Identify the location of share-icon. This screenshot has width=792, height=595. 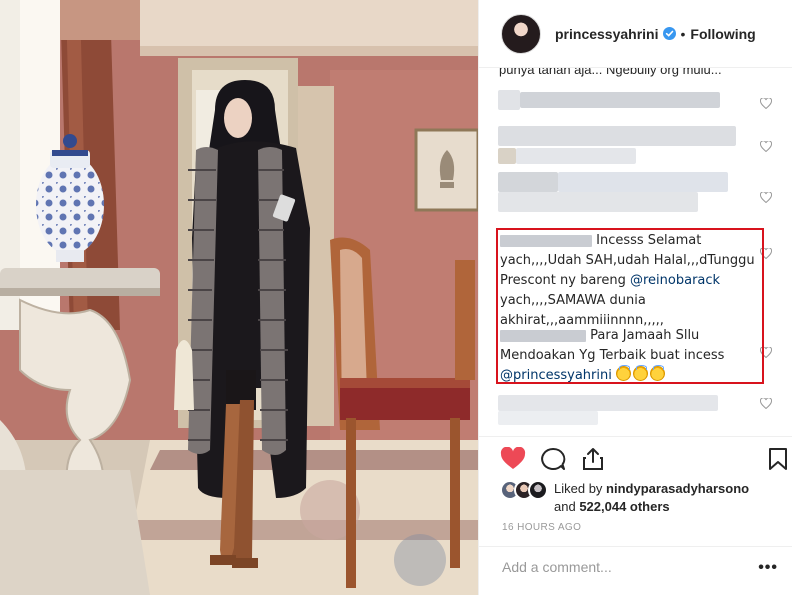
(593, 459).